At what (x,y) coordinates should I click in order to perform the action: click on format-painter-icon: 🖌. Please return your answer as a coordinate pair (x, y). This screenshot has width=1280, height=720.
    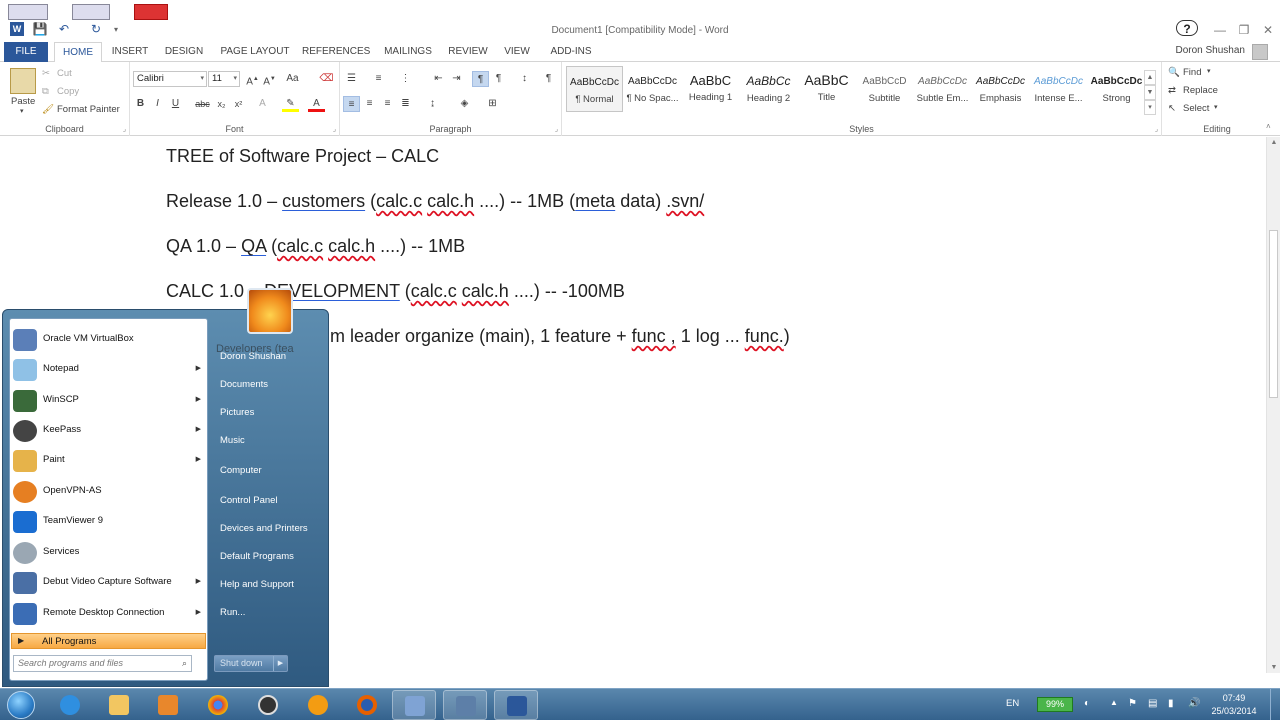
    Looking at the image, I should click on (48, 109).